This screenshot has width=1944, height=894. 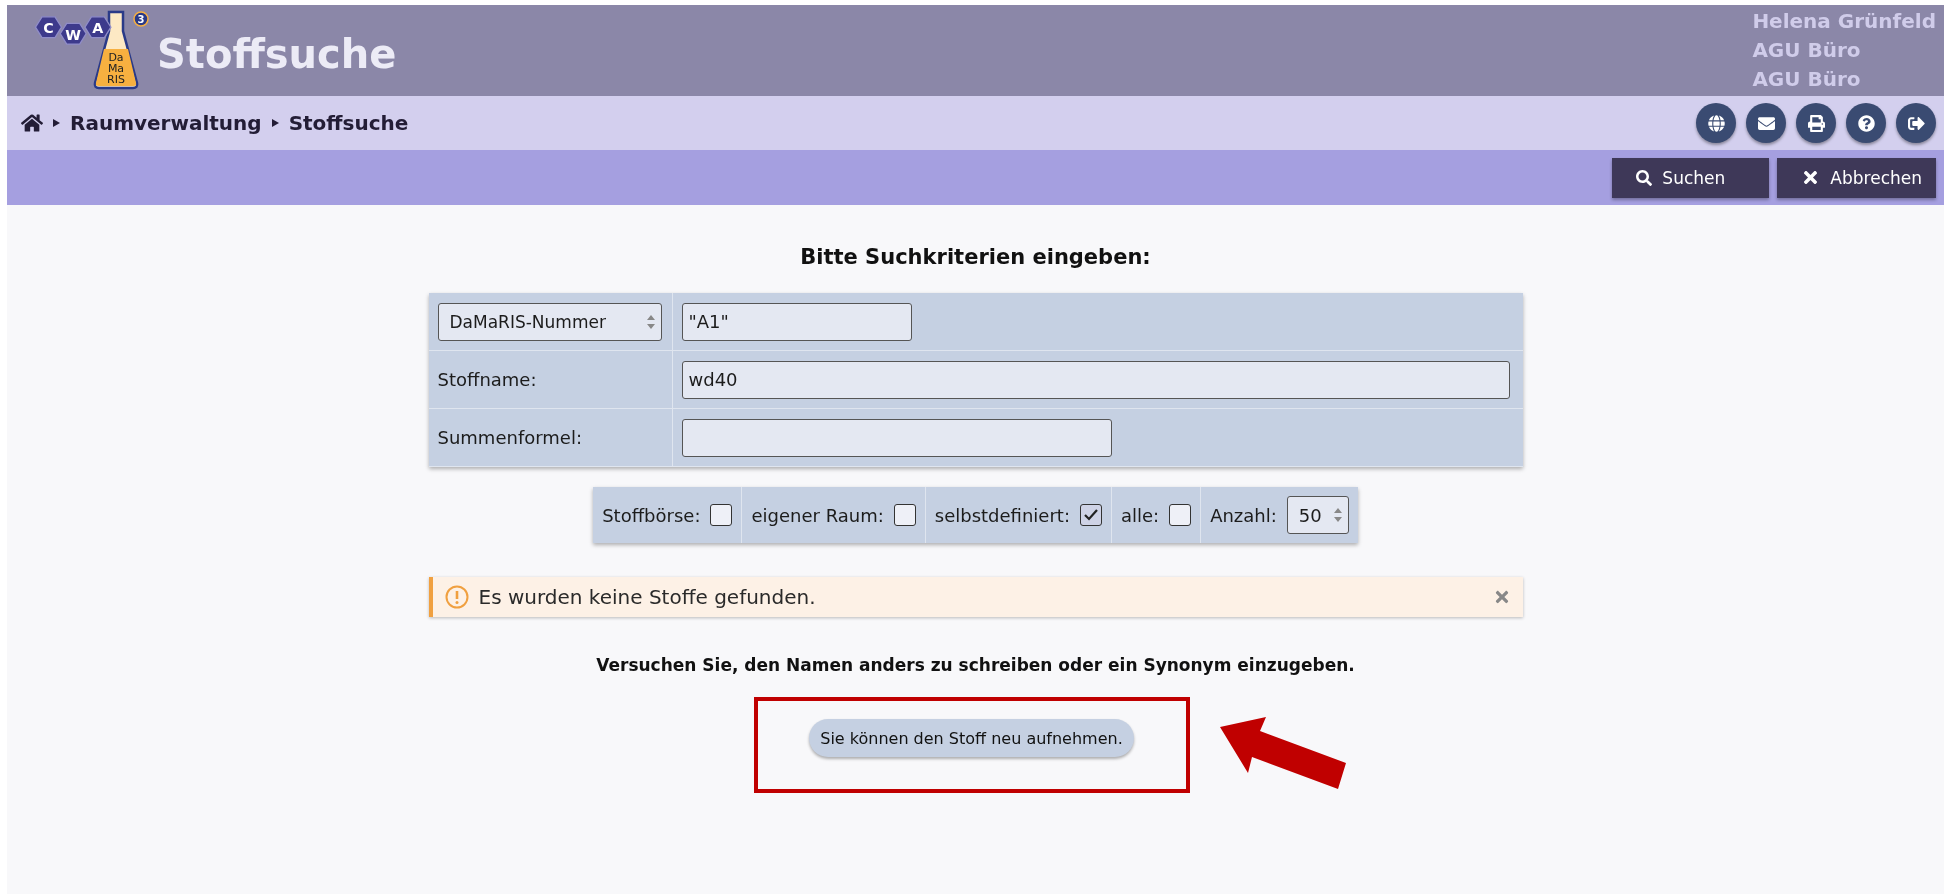 What do you see at coordinates (1856, 177) in the screenshot?
I see `cancel-button: Abbrechen` at bounding box center [1856, 177].